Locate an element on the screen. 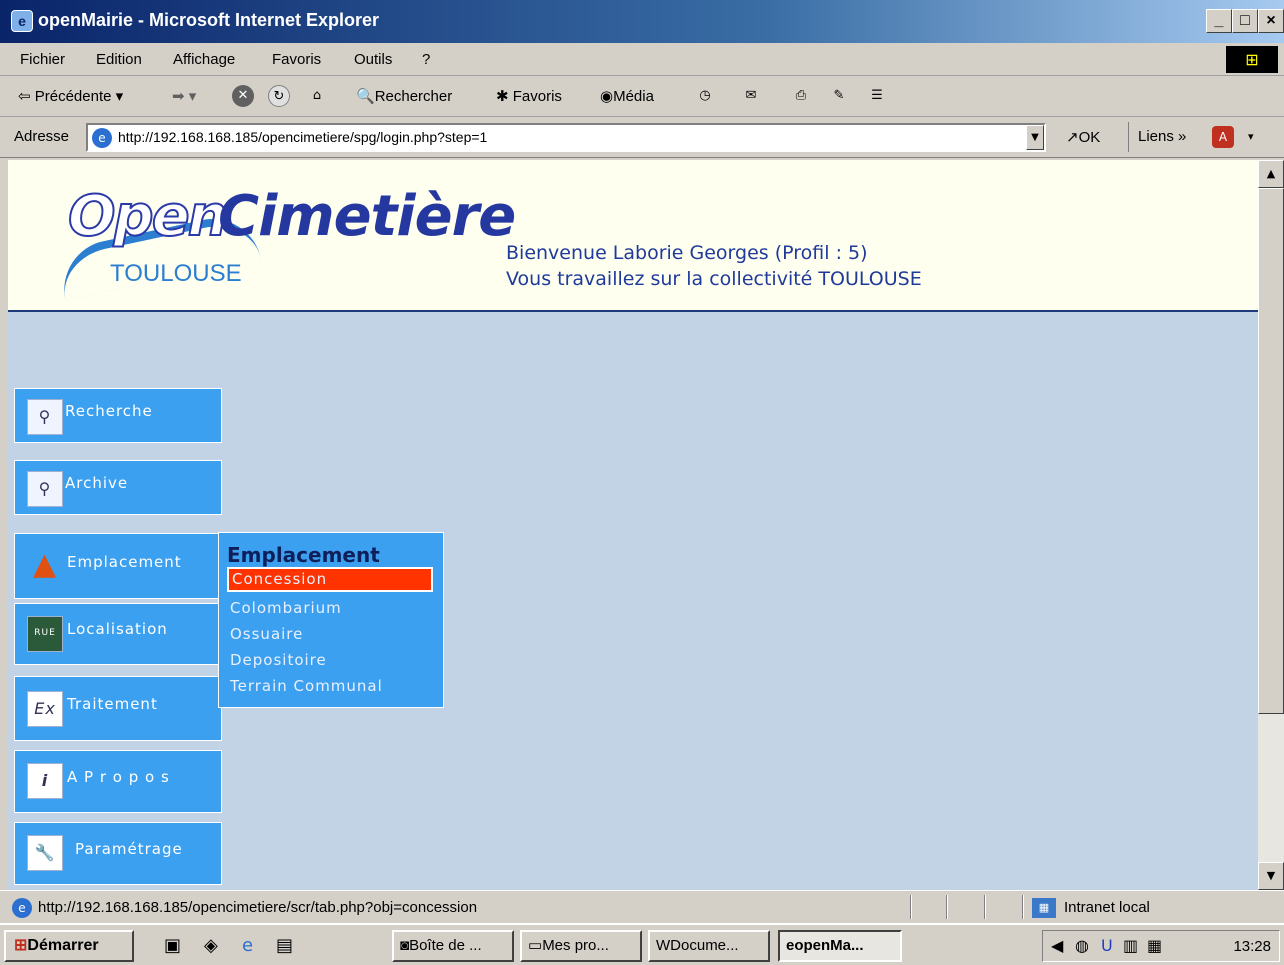 This screenshot has width=1284, height=965. start-label: Démarrer is located at coordinates (63, 945).